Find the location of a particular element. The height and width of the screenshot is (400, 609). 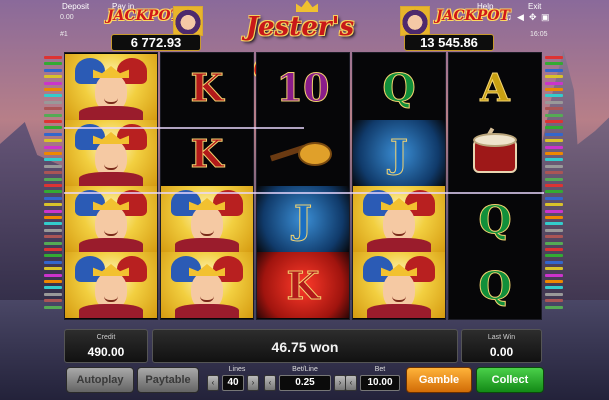

win-line is located at coordinates (304, 193).